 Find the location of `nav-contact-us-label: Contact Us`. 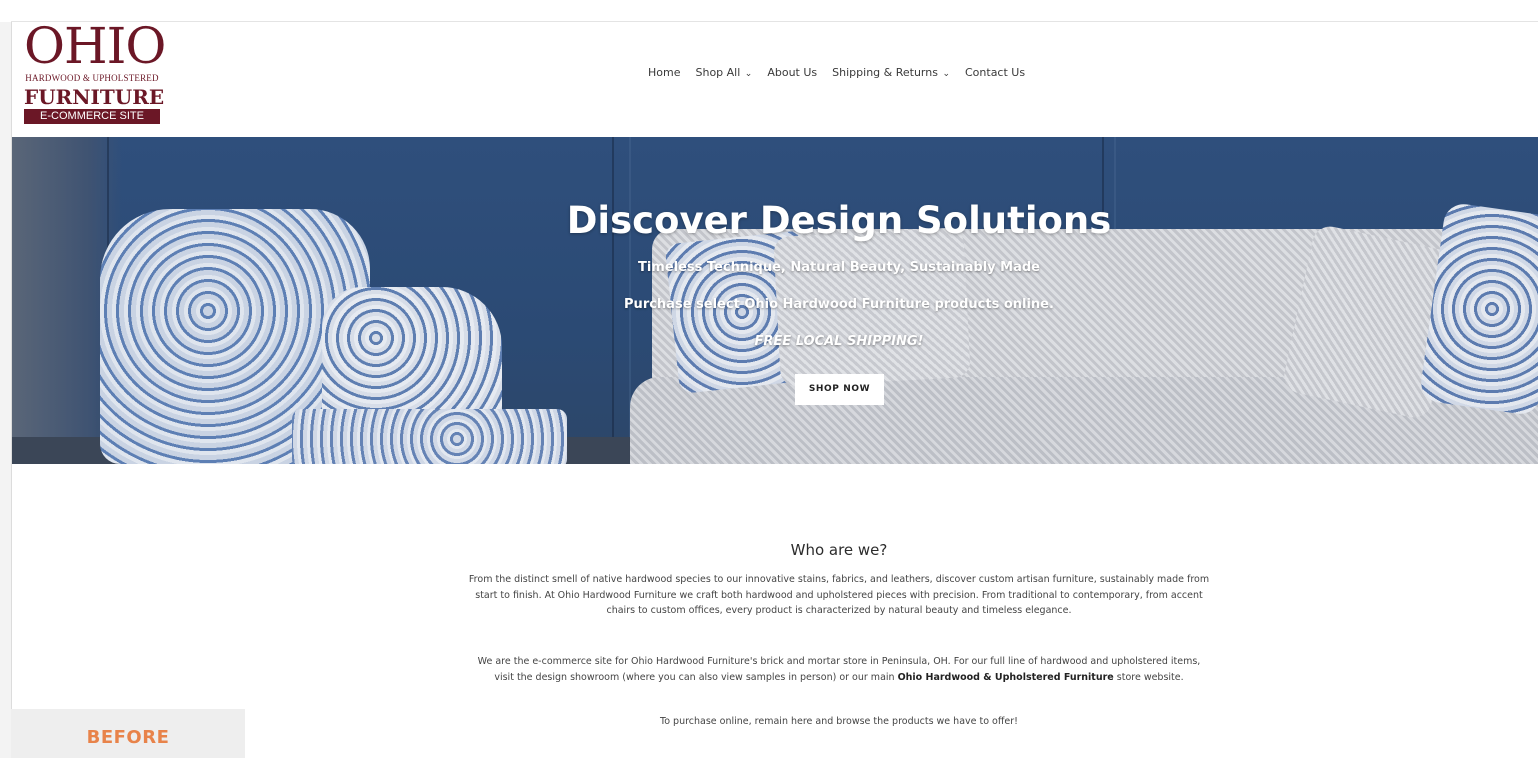

nav-contact-us-label: Contact Us is located at coordinates (995, 72).